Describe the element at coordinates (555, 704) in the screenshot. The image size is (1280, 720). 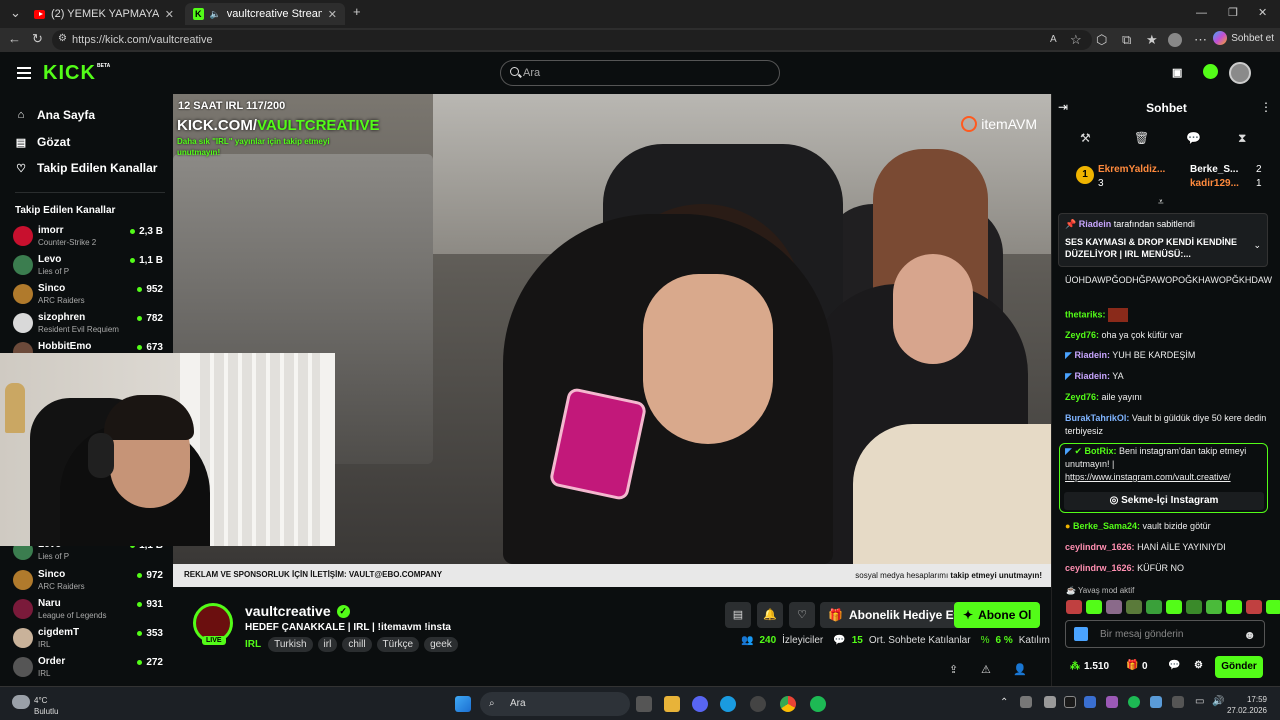
I see `taskbar-search: ⌕ Ara` at that location.